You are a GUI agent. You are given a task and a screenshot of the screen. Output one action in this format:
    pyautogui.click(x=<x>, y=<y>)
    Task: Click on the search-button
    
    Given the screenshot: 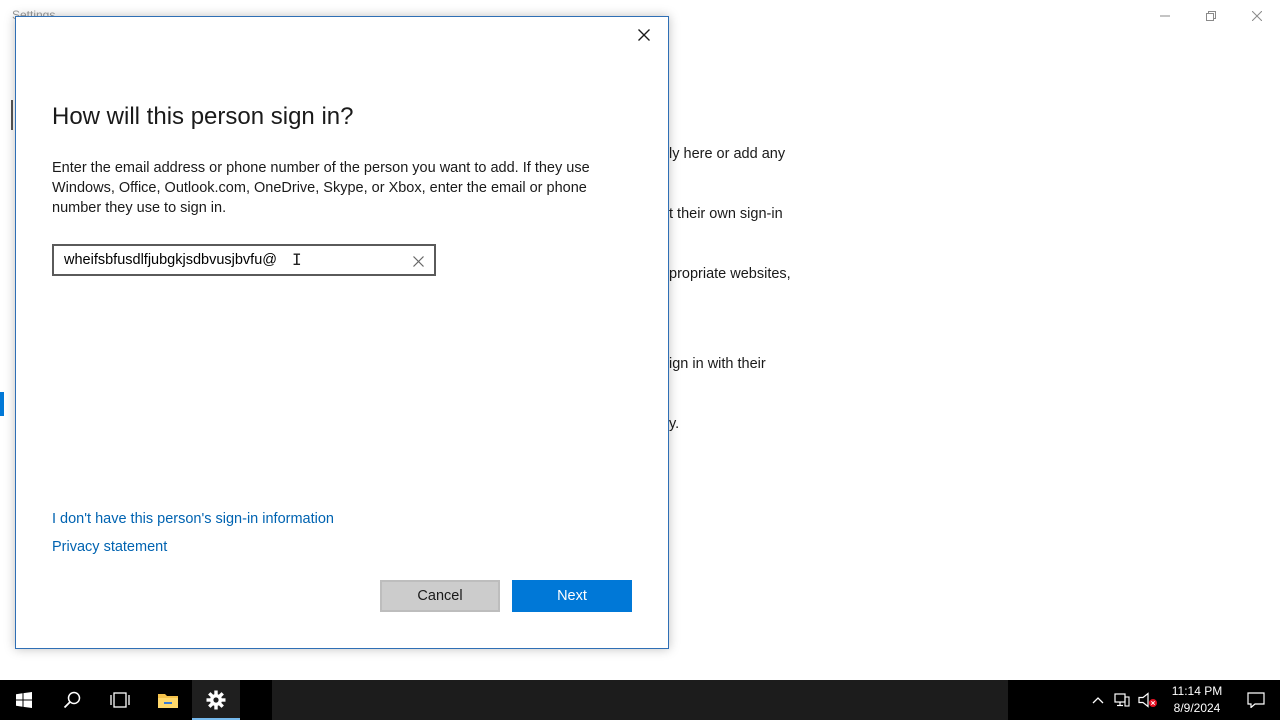 What is the action you would take?
    pyautogui.click(x=72, y=700)
    